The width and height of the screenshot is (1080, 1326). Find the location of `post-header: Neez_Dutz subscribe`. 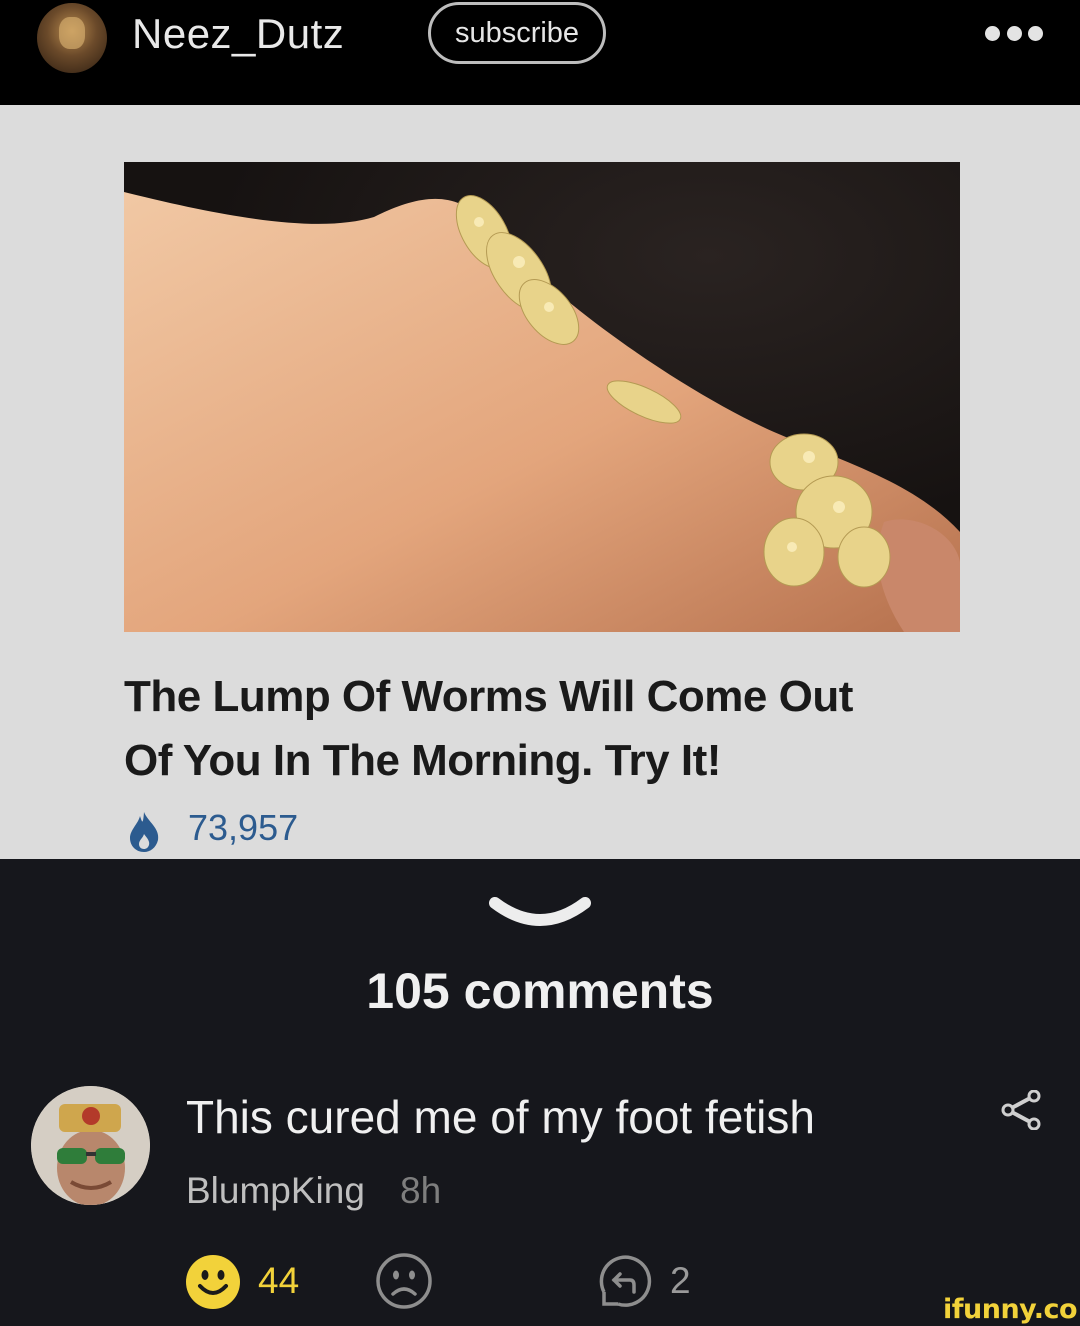

post-header: Neez_Dutz subscribe is located at coordinates (540, 52).